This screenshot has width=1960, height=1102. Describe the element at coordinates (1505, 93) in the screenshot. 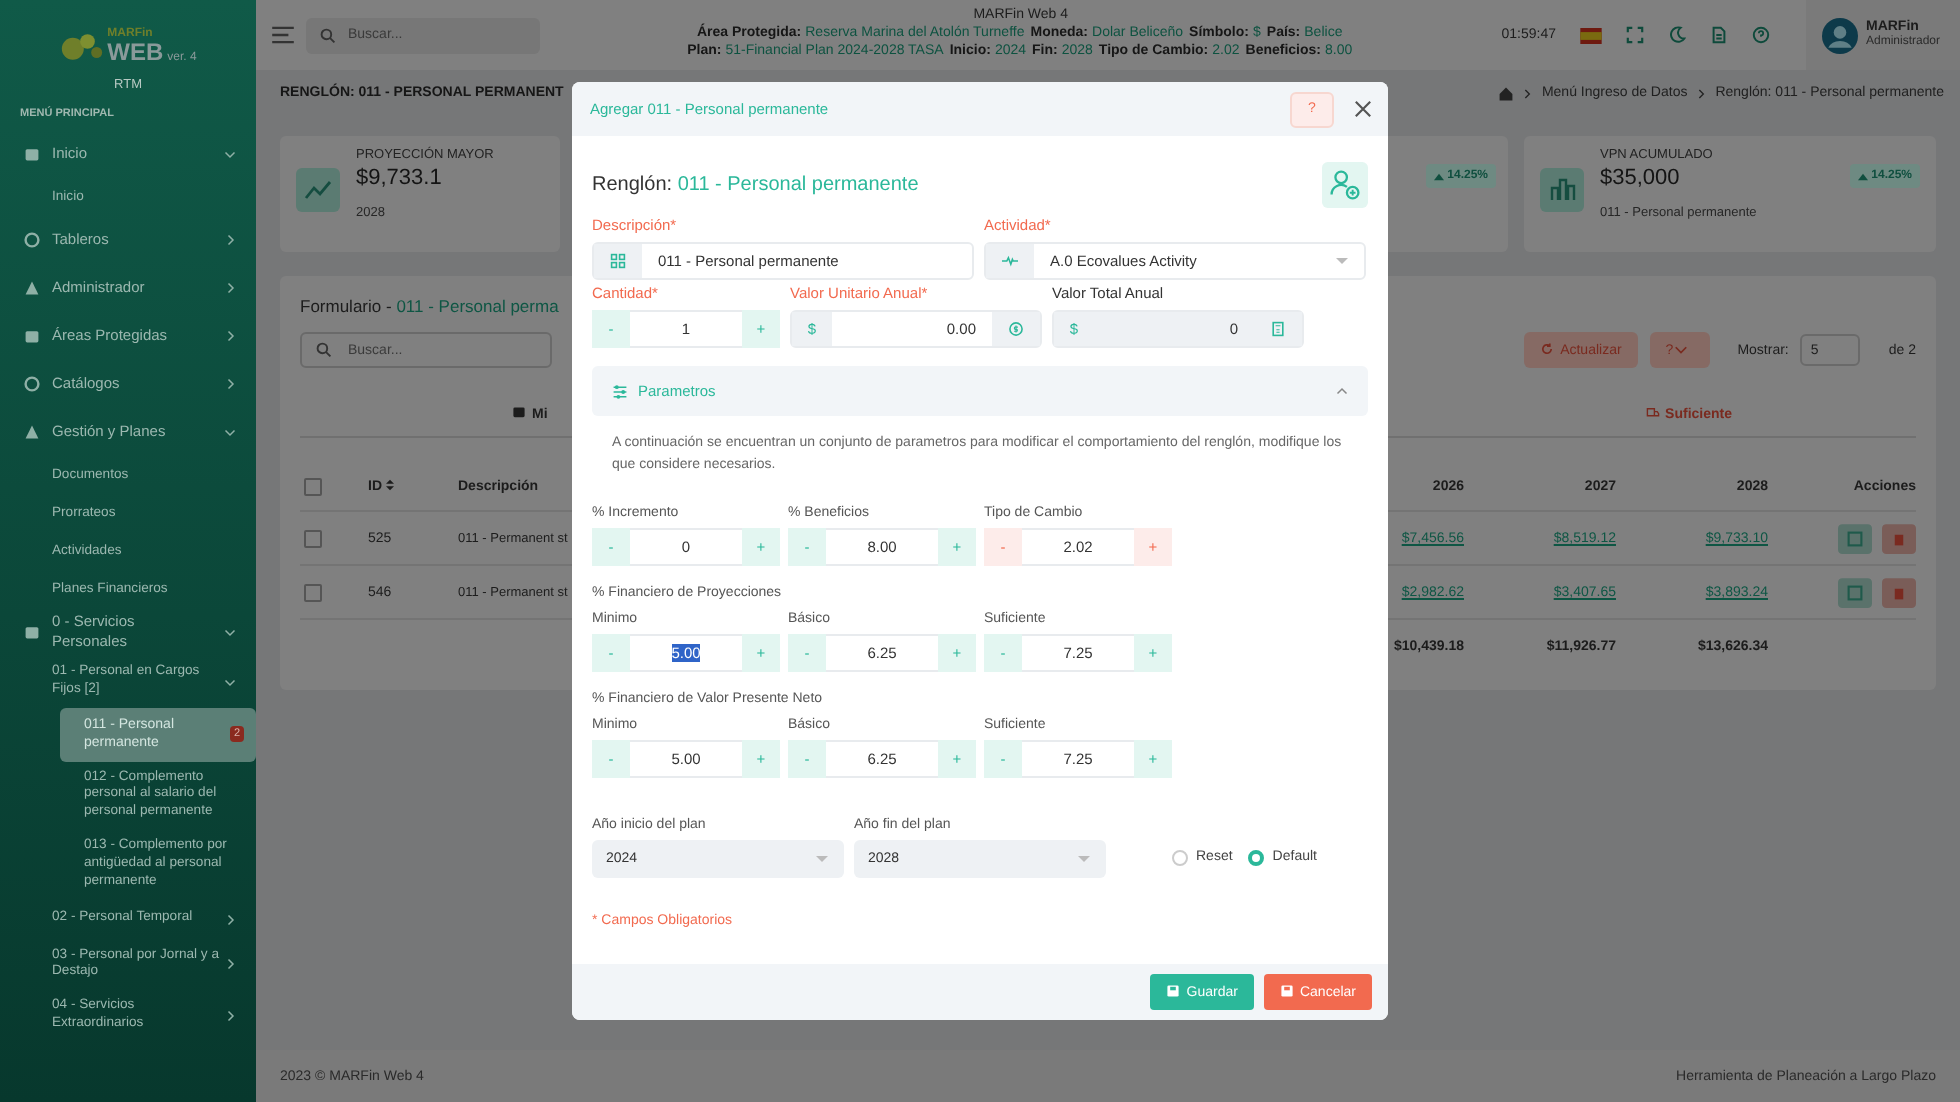

I see `home-icon` at that location.